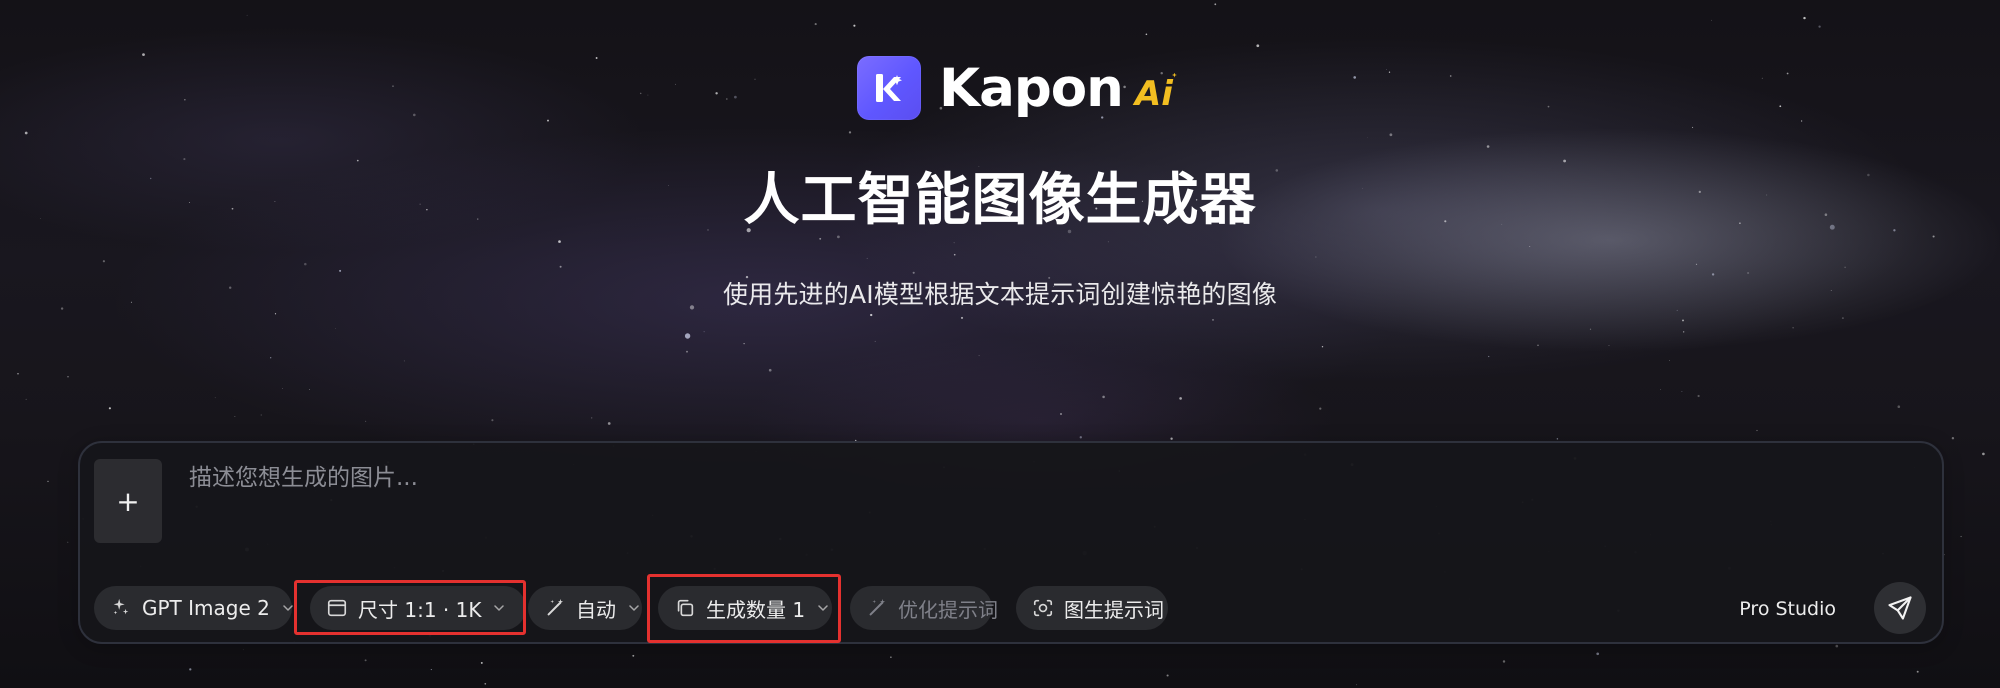 The width and height of the screenshot is (2000, 688). Describe the element at coordinates (889, 88) in the screenshot. I see `kapon-logo-icon` at that location.